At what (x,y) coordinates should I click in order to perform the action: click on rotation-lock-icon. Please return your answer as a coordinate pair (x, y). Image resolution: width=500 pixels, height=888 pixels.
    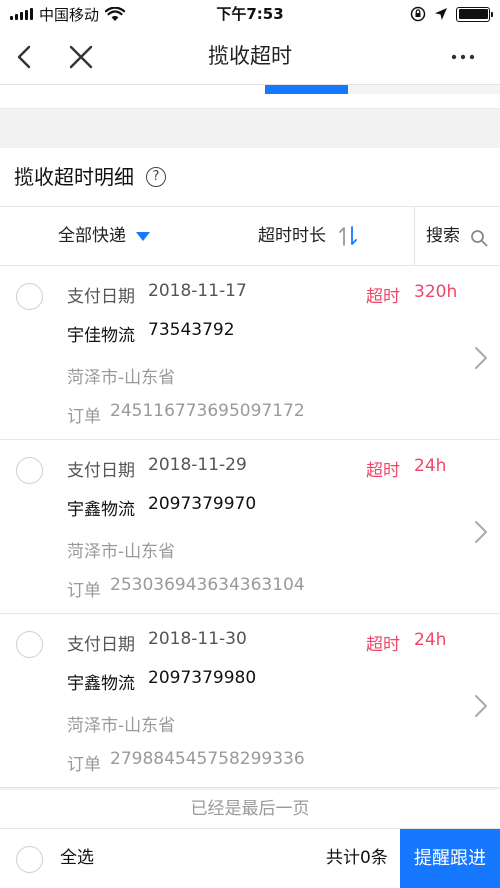
    Looking at the image, I should click on (418, 14).